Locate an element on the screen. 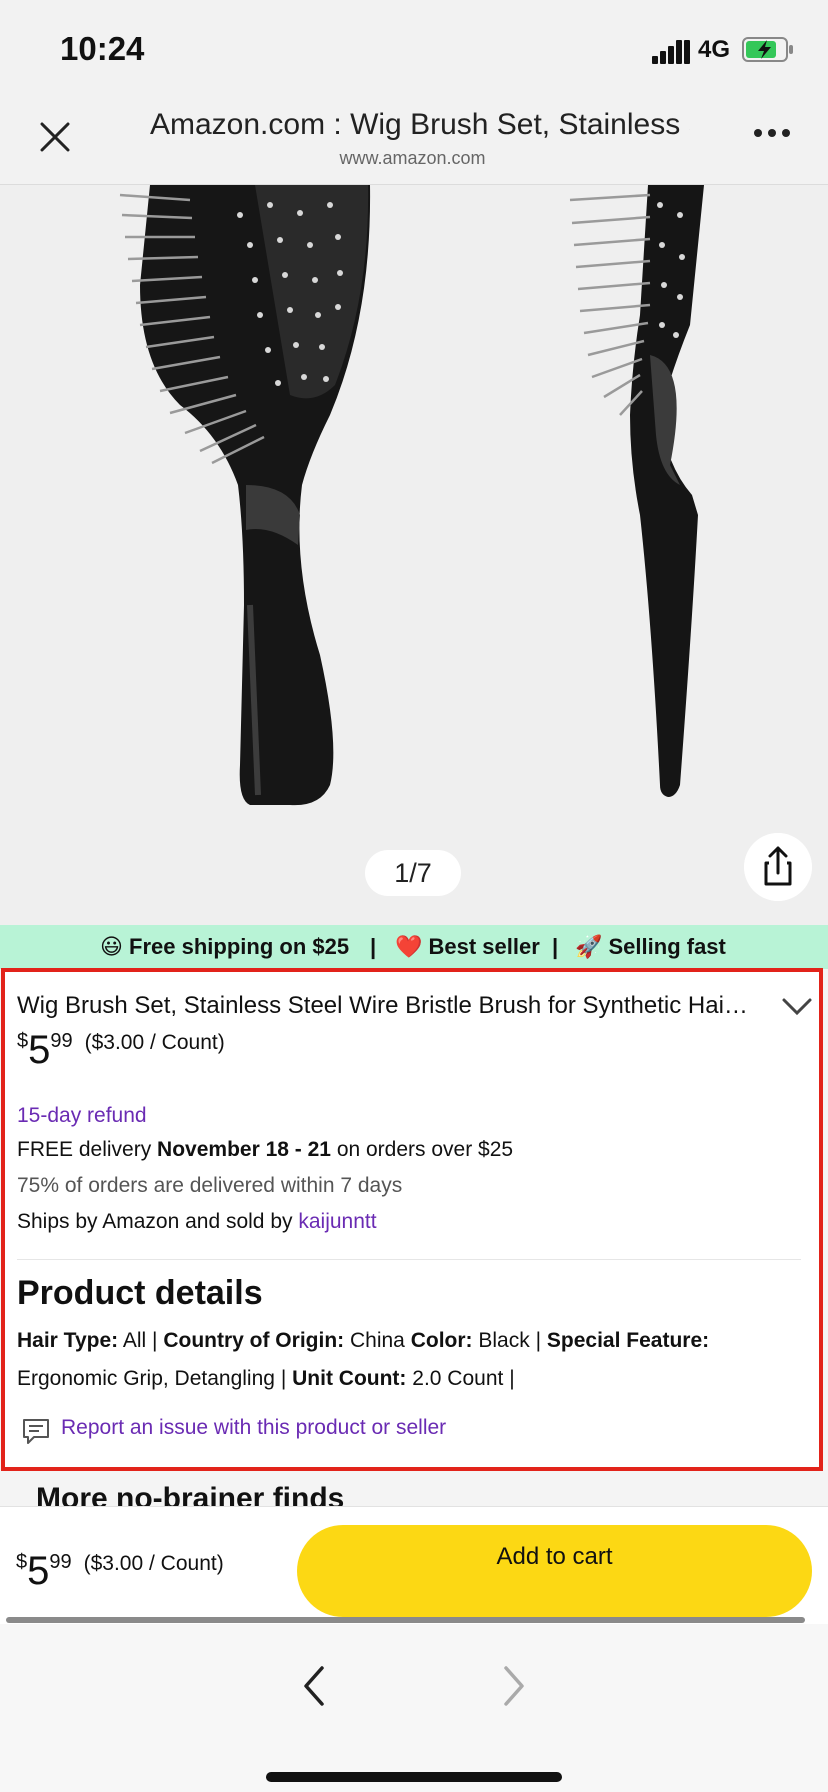 Image resolution: width=828 pixels, height=1792 pixels. add-to-cart-bar: $599 ($3.00 / Count) Add to cart is located at coordinates (414, 1565).